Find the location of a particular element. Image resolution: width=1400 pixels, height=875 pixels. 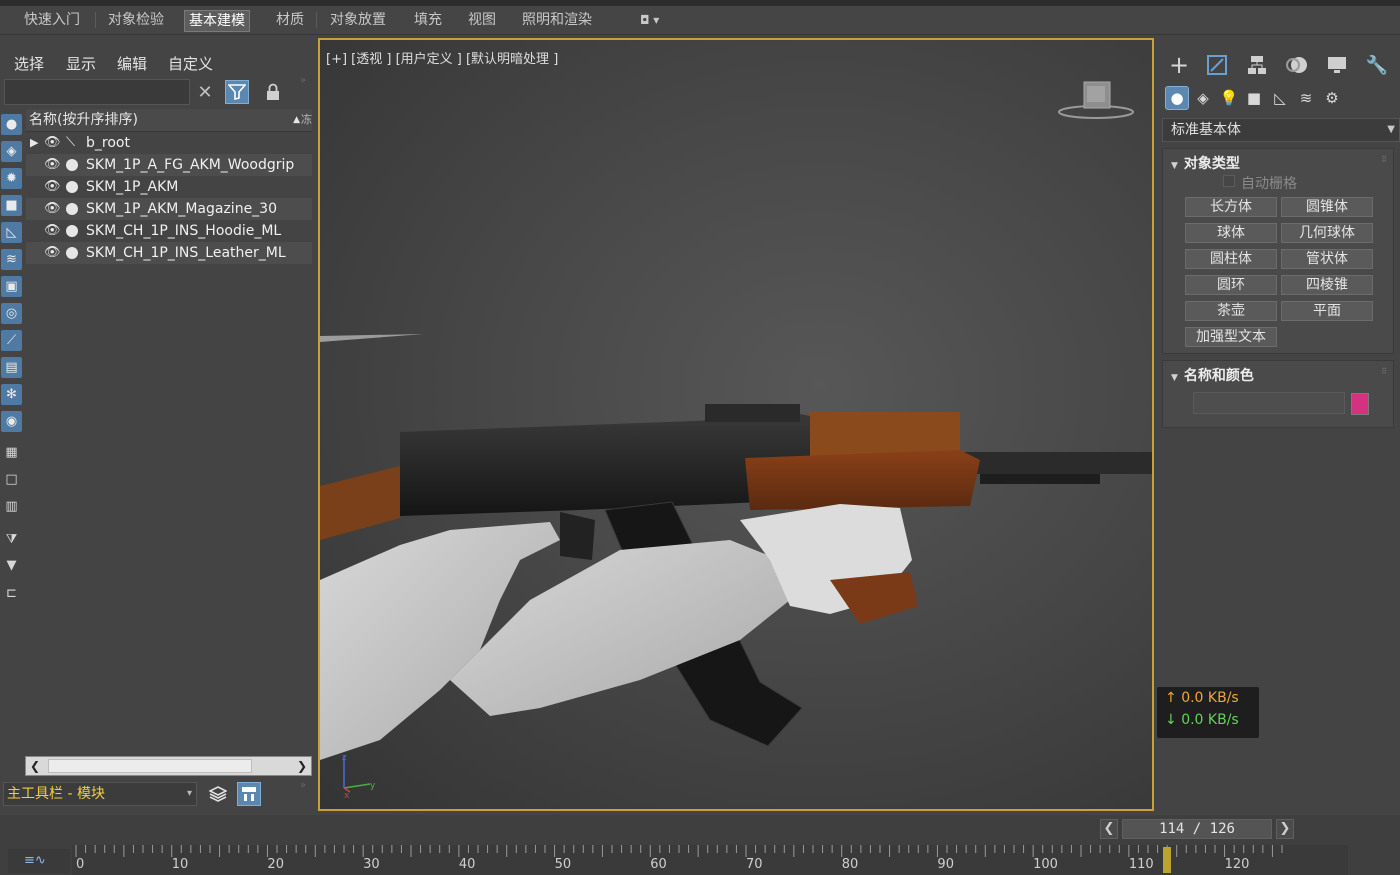

xrefs-filter-icon: ◎ is located at coordinates (11, 313).